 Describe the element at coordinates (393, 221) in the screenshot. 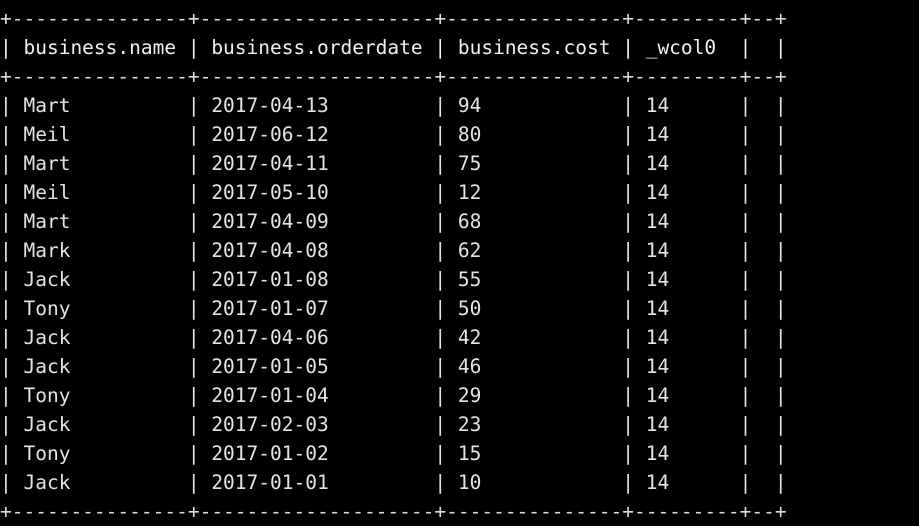

I see `table-row: | Mart | 2017-04-09 | 68 | 14 | |` at that location.